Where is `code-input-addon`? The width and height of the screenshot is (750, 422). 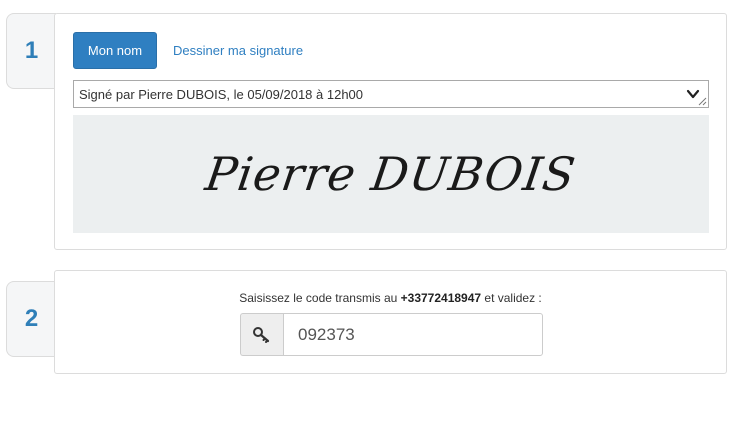 code-input-addon is located at coordinates (261, 334).